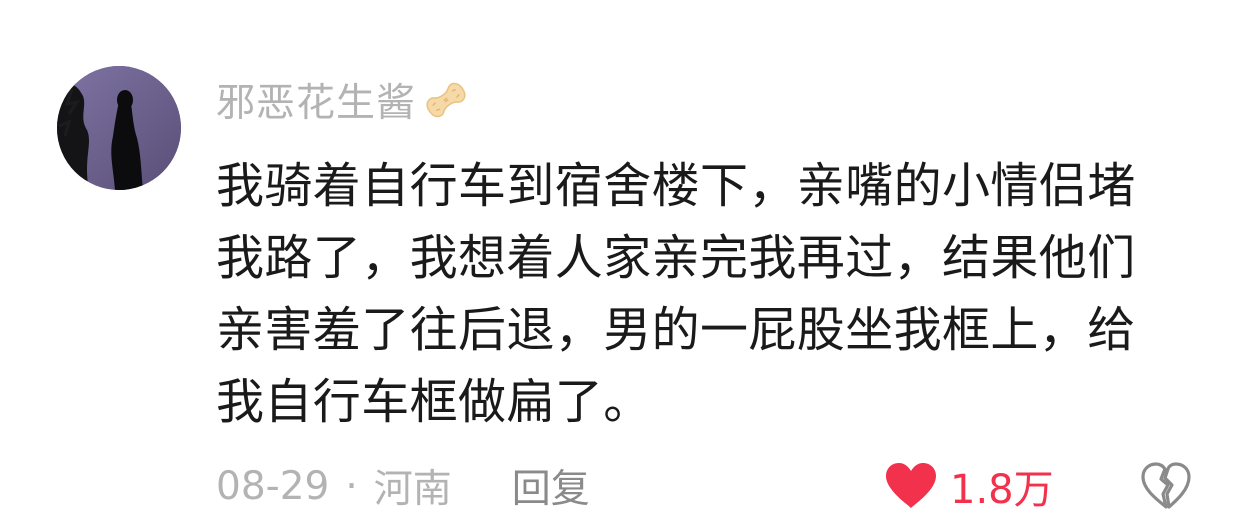 This screenshot has width=1260, height=528. I want to click on username: 邪恶花生酱, so click(316, 100).